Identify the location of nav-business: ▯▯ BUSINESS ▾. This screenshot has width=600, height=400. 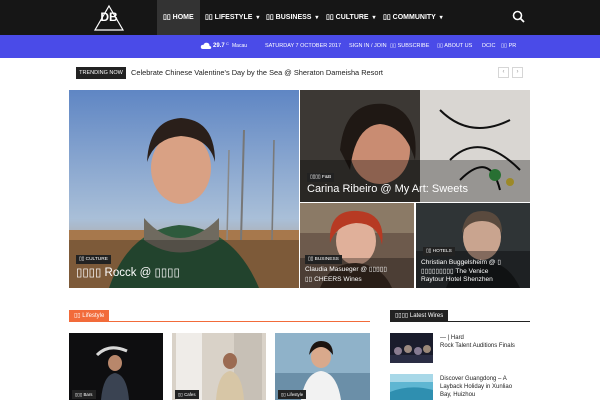
(292, 17).